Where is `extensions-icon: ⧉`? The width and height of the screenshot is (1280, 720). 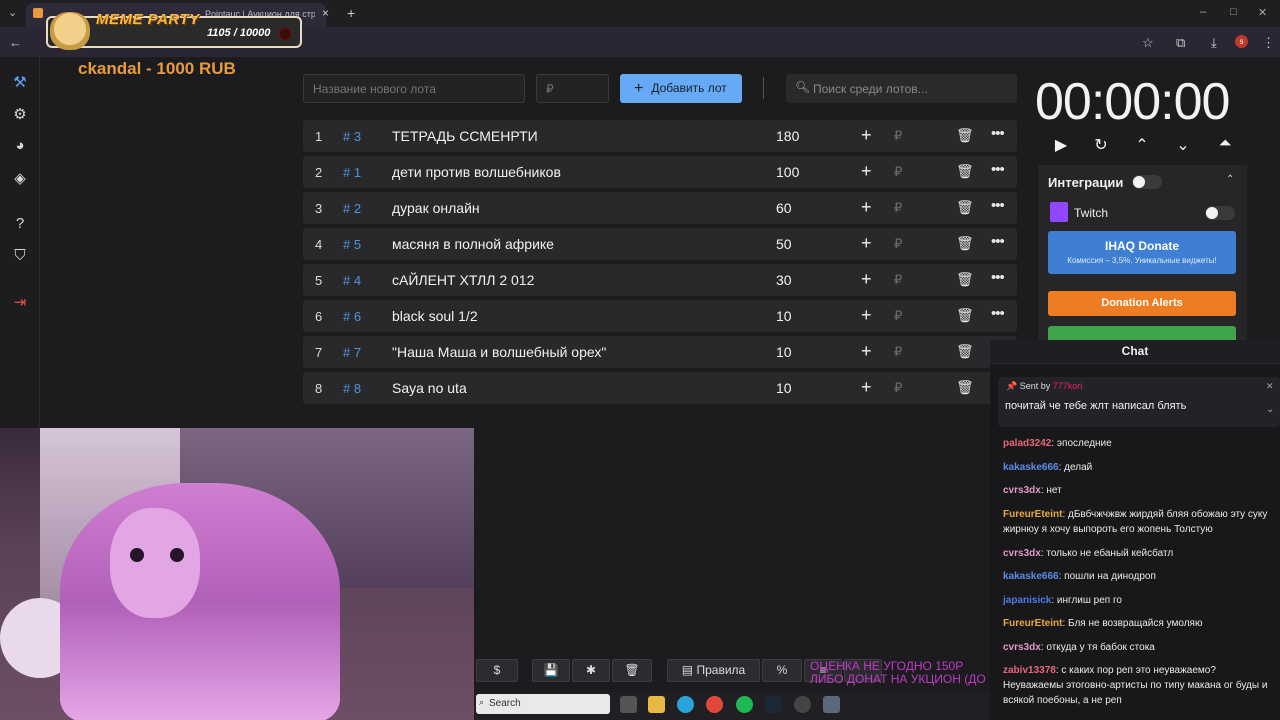
extensions-icon: ⧉ is located at coordinates (1180, 43).